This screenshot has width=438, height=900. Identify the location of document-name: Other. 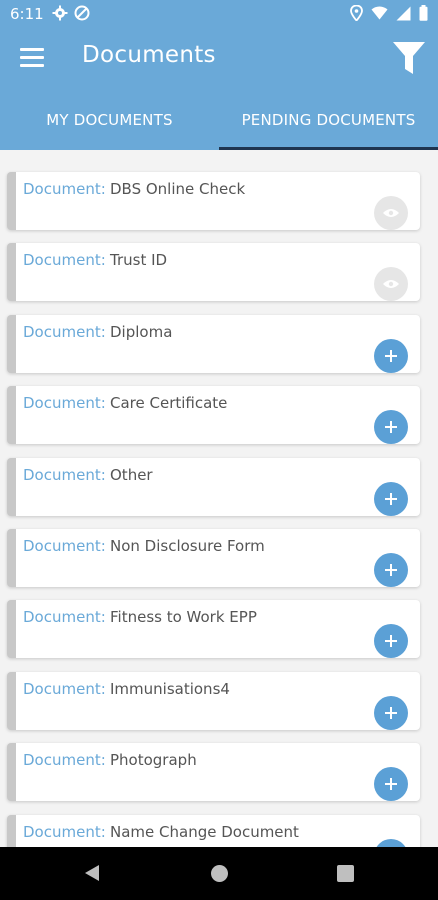
(131, 475).